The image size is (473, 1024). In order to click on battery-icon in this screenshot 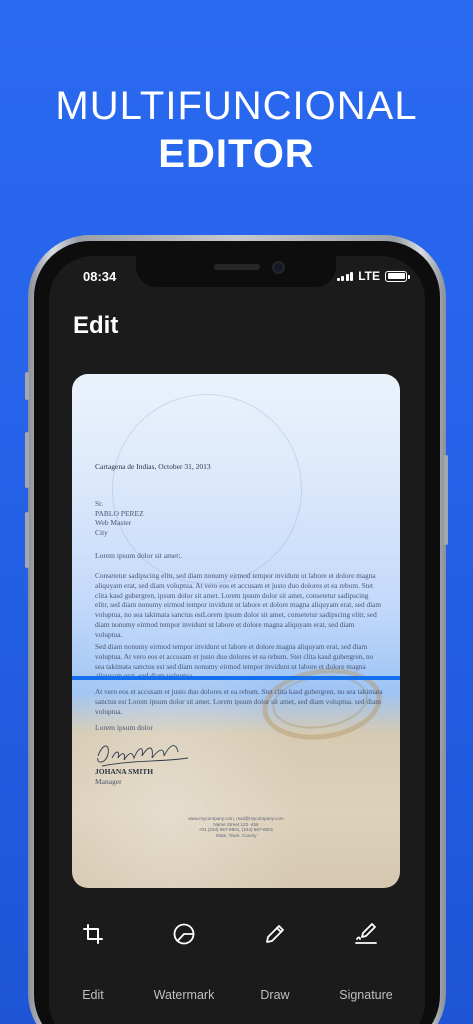, I will do `click(397, 276)`.